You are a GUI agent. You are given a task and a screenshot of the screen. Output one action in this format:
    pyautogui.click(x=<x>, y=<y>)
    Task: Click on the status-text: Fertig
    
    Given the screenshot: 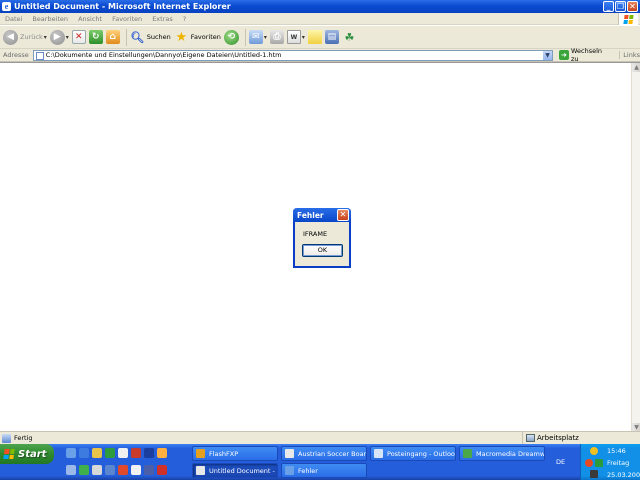 What is the action you would take?
    pyautogui.click(x=23, y=438)
    